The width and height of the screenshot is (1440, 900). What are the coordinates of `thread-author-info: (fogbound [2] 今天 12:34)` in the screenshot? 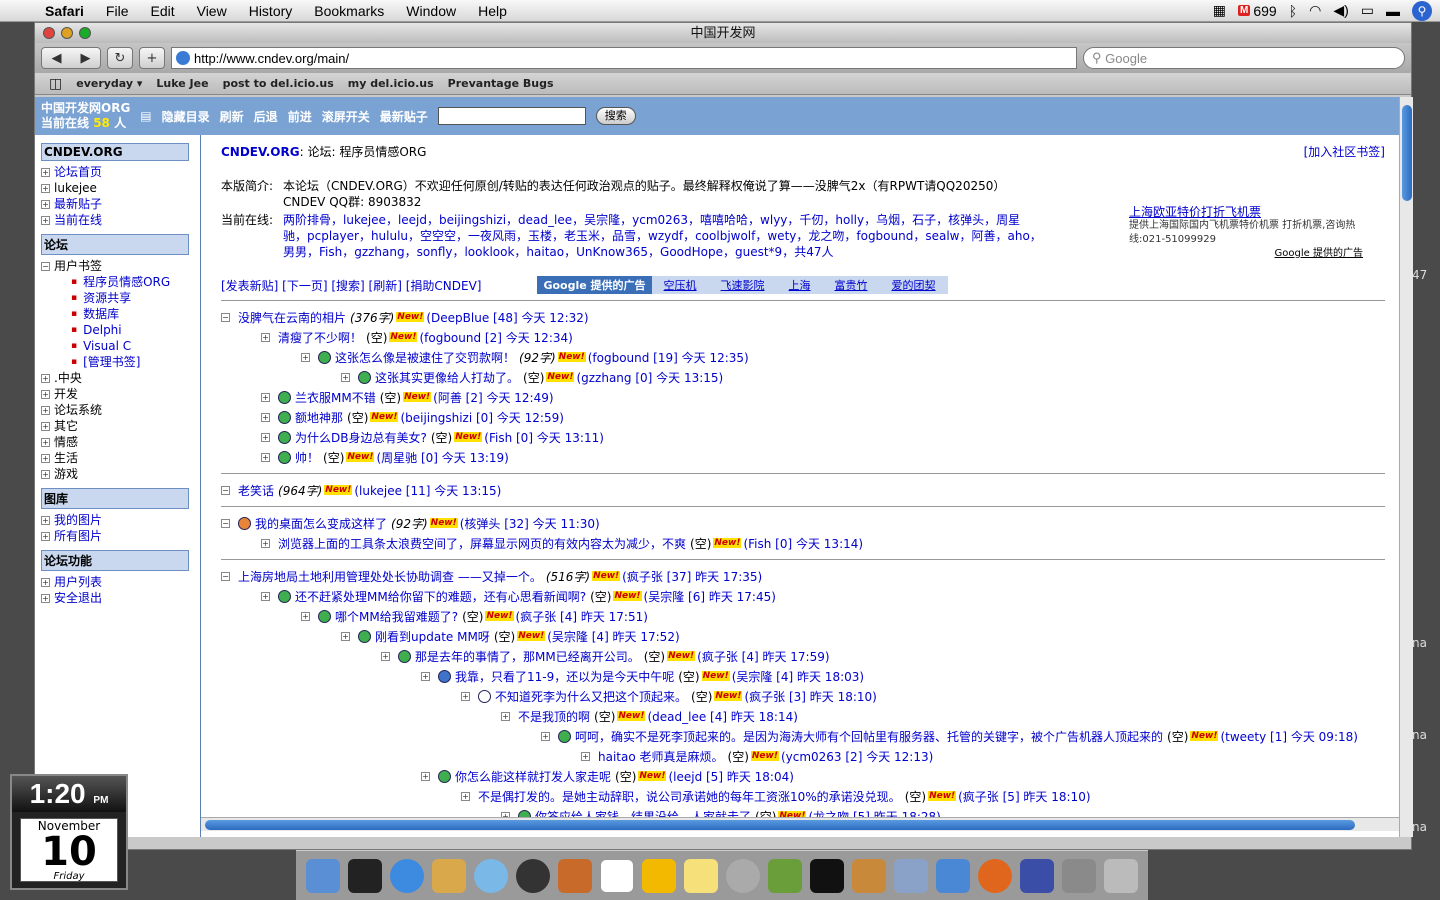 It's located at (495, 337).